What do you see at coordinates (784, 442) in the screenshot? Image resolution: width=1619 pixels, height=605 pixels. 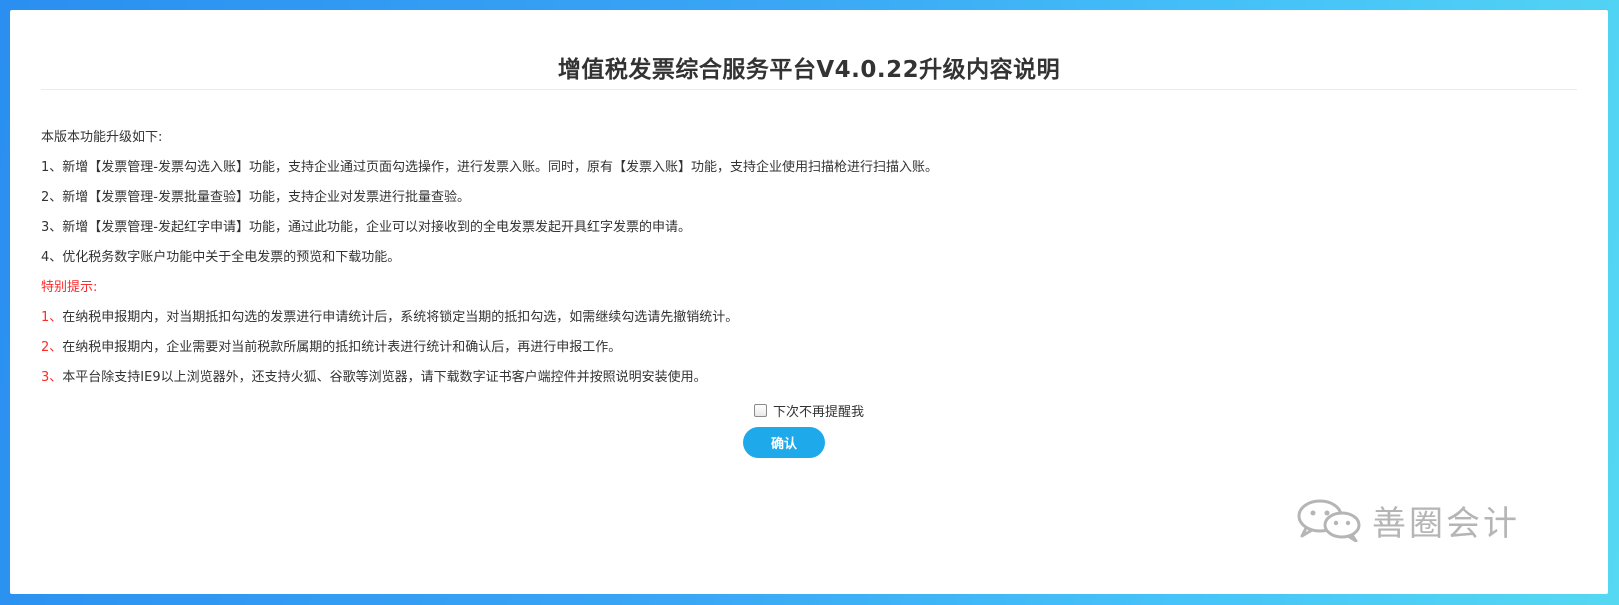 I see `confirm-button: 确认` at bounding box center [784, 442].